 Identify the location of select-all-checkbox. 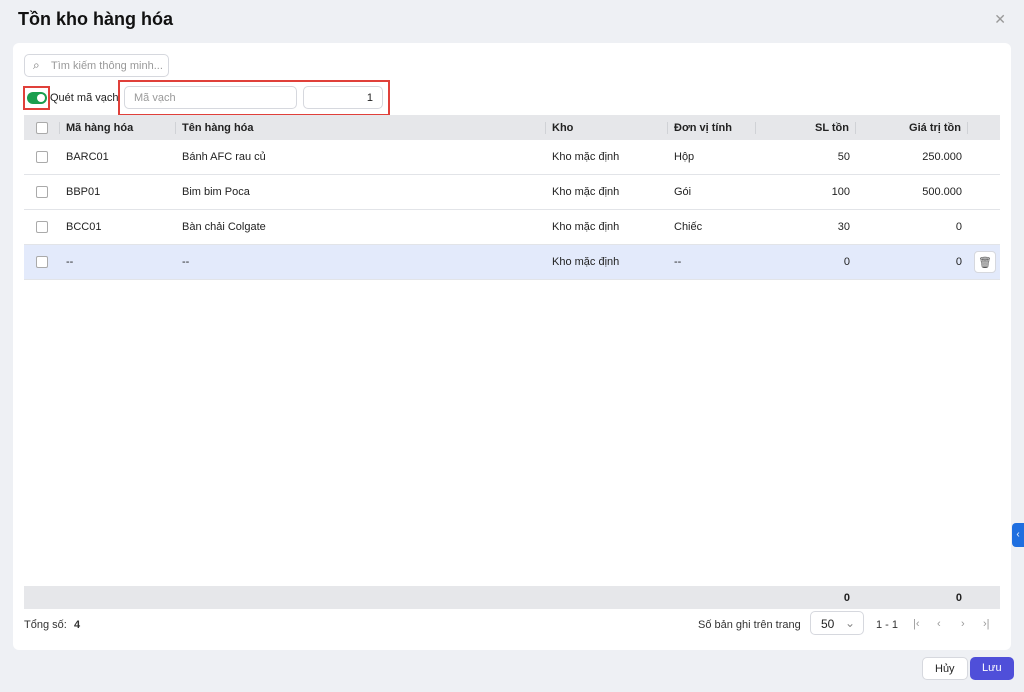
(41, 127).